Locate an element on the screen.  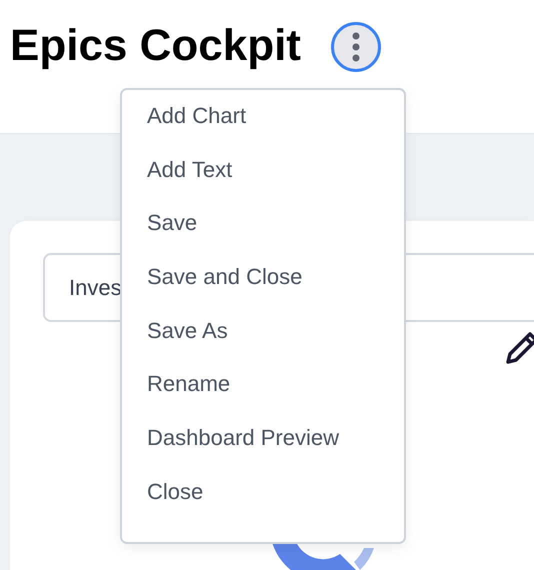
menu-item: Close is located at coordinates (263, 505).